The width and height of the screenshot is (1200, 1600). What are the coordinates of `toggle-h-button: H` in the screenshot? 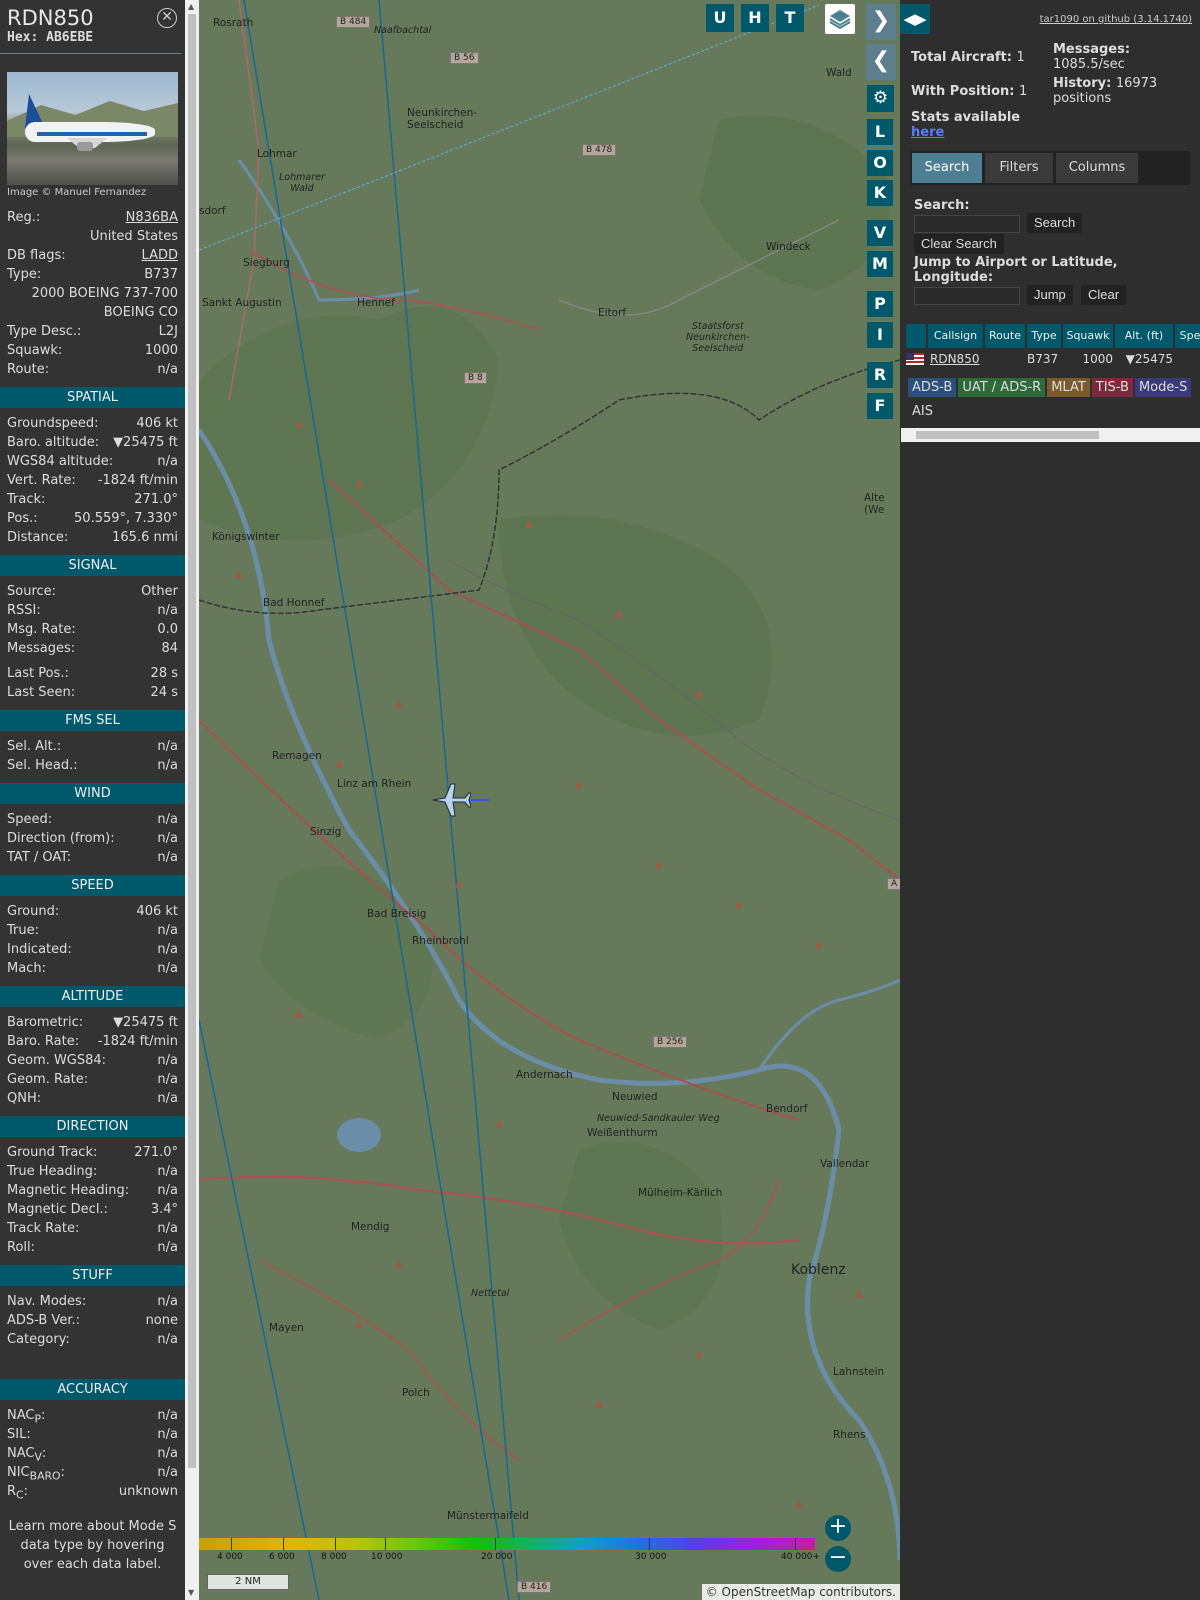 It's located at (755, 18).